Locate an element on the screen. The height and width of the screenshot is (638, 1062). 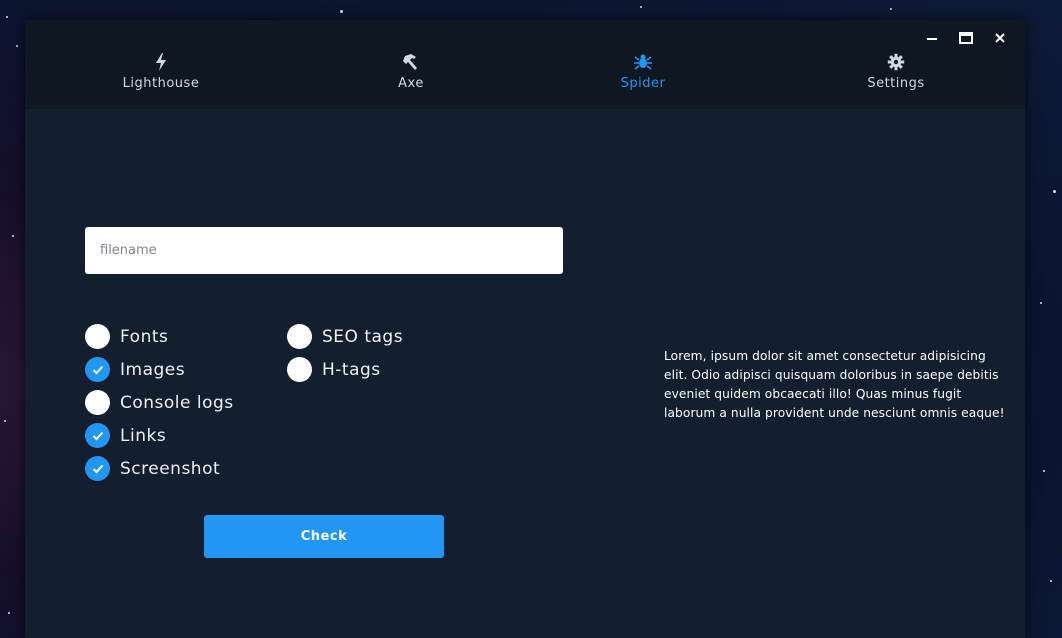
filename-input is located at coordinates (324, 250).